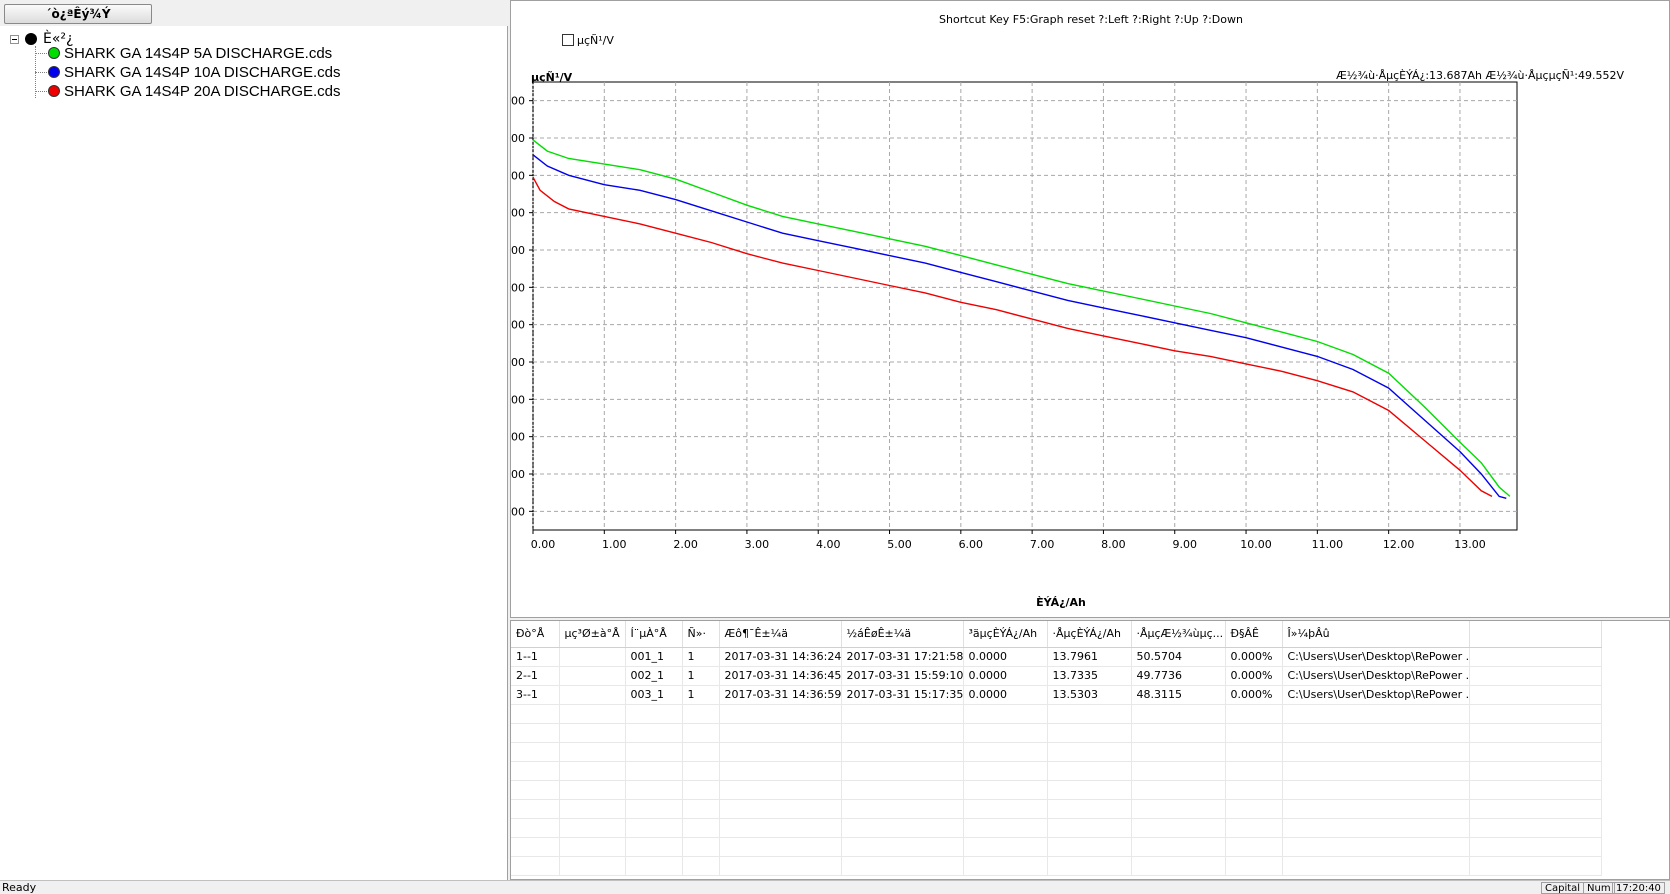 Image resolution: width=1670 pixels, height=894 pixels. What do you see at coordinates (535, 676) in the screenshot?
I see `table-cell: 2--1` at bounding box center [535, 676].